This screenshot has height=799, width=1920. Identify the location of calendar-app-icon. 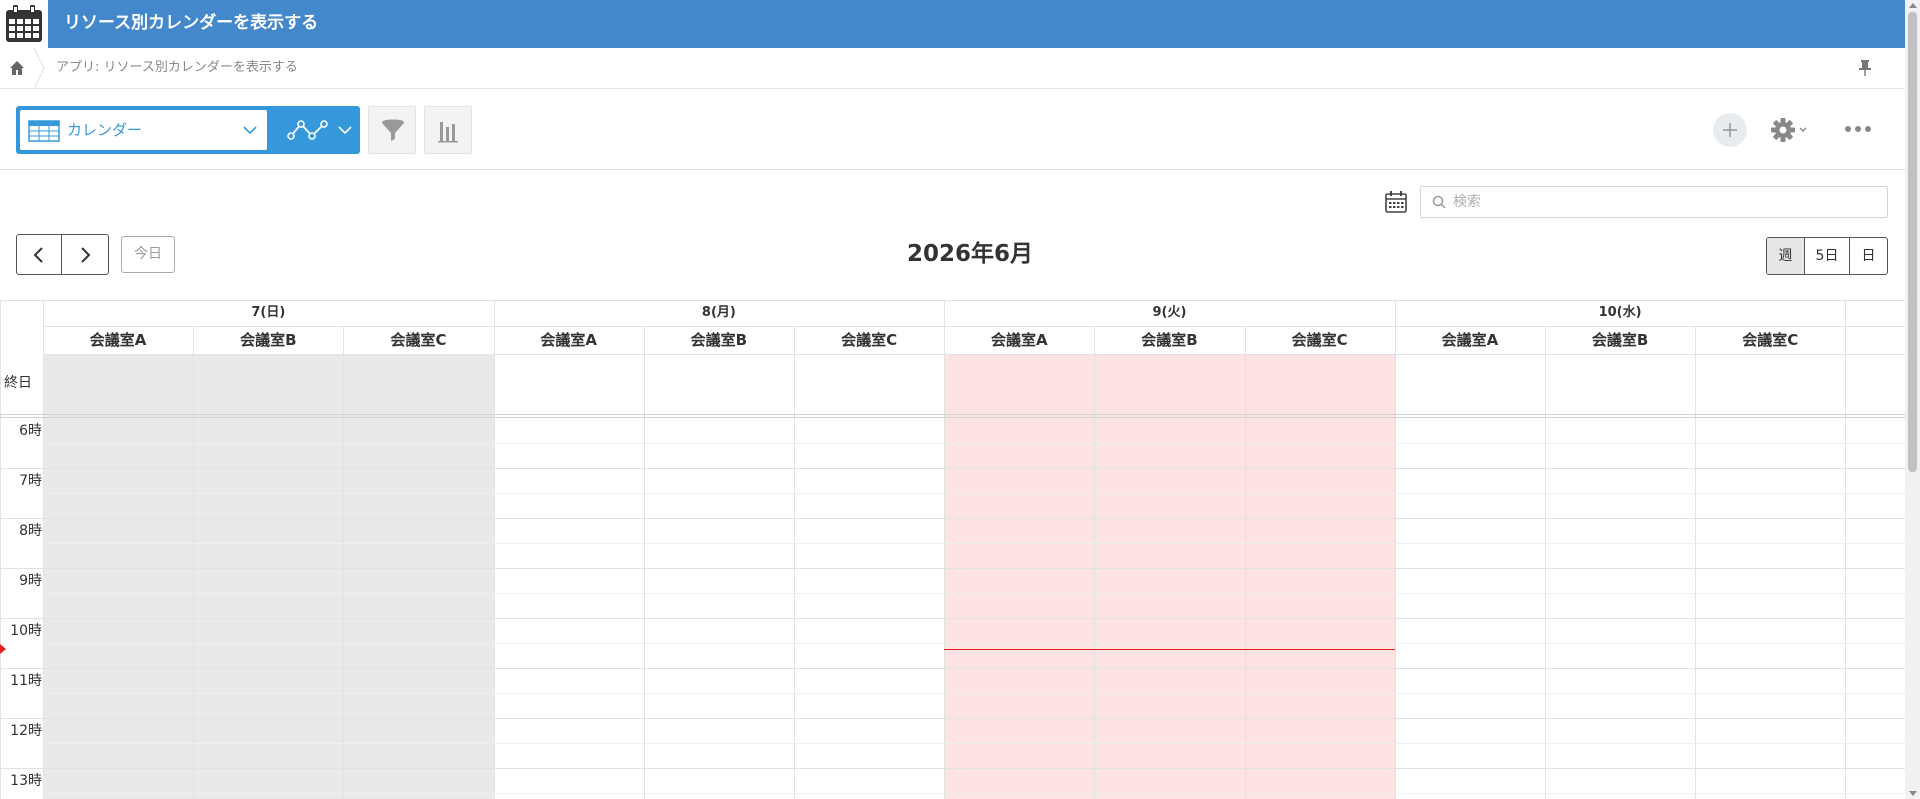
(24, 23).